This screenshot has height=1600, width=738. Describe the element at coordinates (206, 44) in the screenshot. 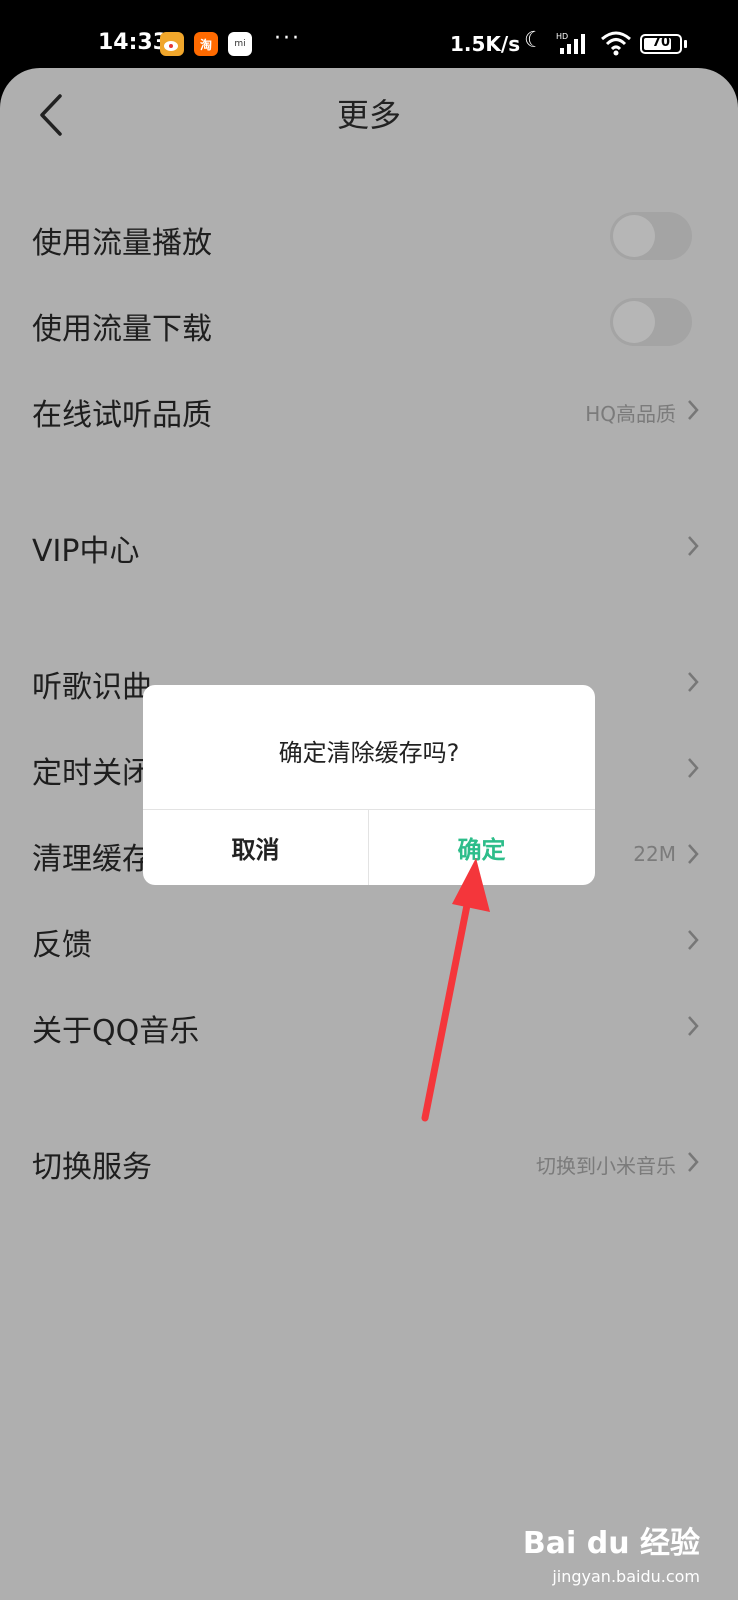

I see `taobao-icon: 淘` at that location.